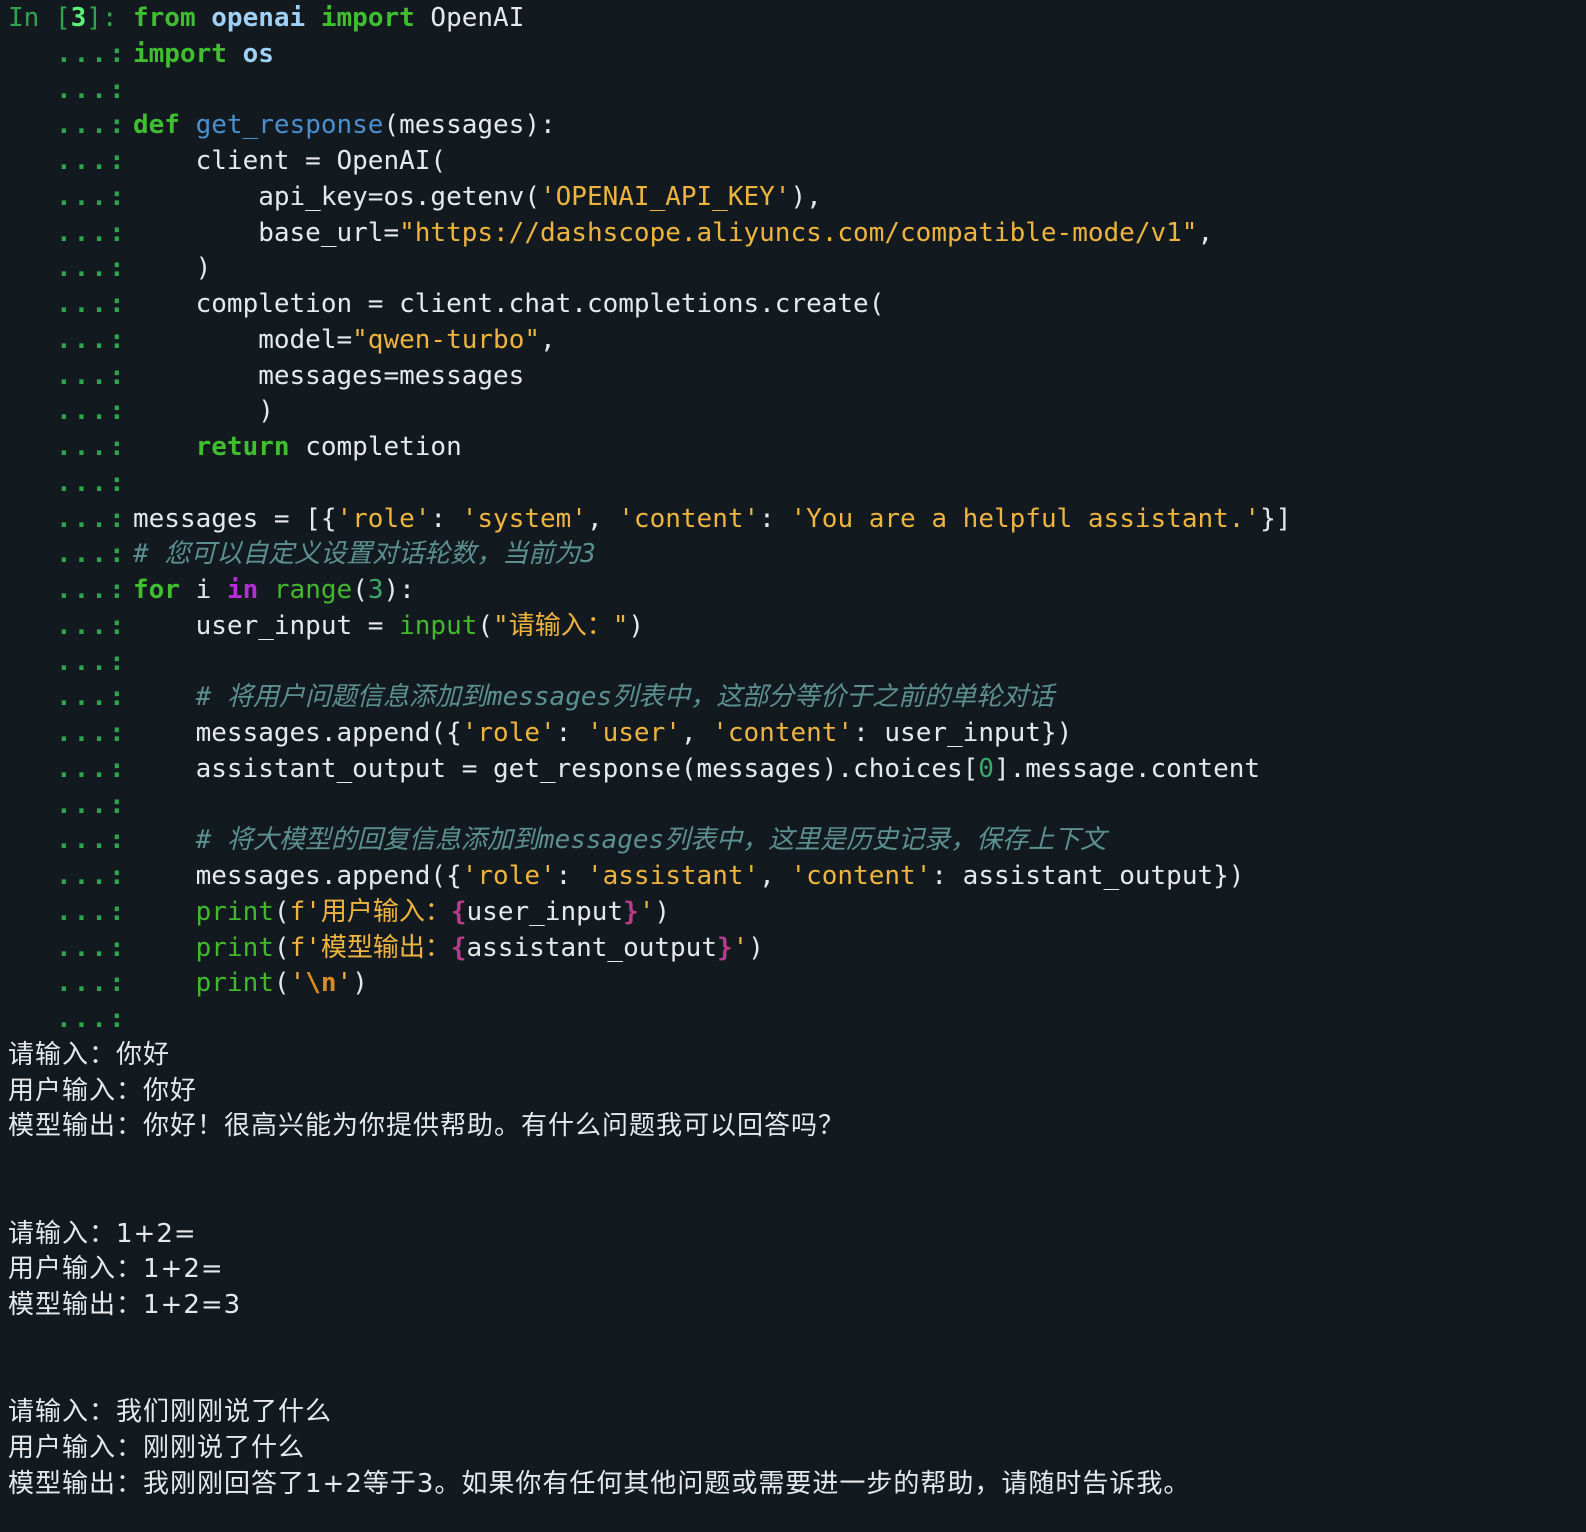 Image resolution: width=1586 pixels, height=1532 pixels. Describe the element at coordinates (793, 447) in the screenshot. I see `code-line: ...: return completion` at that location.